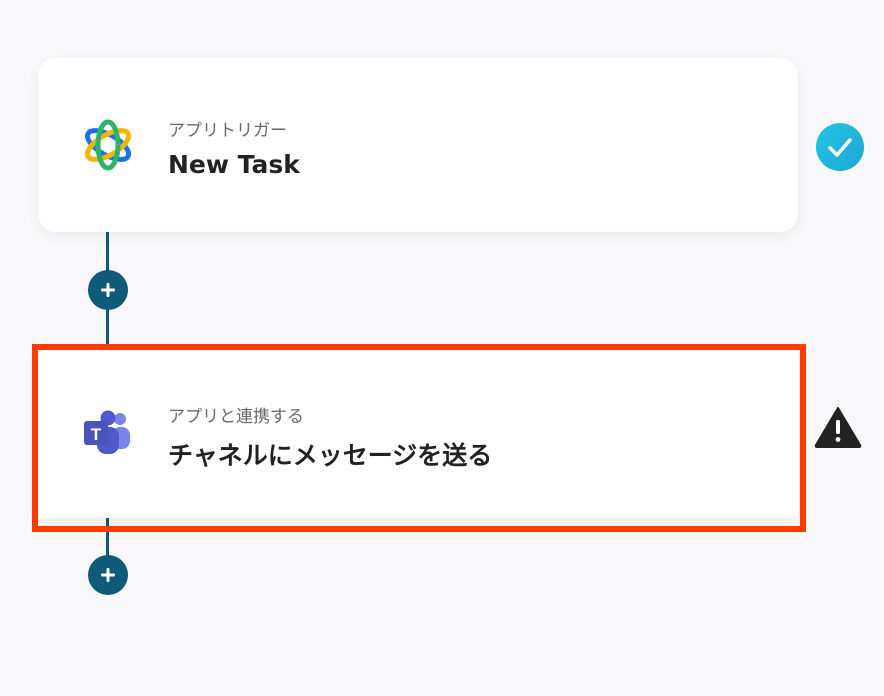 The height and width of the screenshot is (696, 884). What do you see at coordinates (330, 455) in the screenshot?
I see `step-title: チャネルにメッセージを送る` at bounding box center [330, 455].